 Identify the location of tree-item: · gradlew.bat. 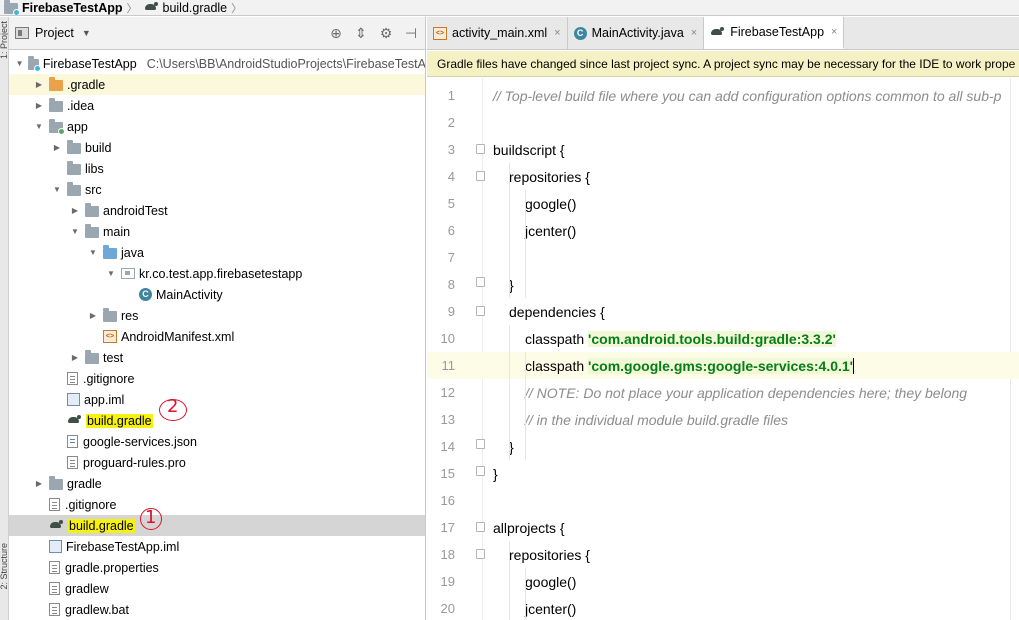
(217, 609).